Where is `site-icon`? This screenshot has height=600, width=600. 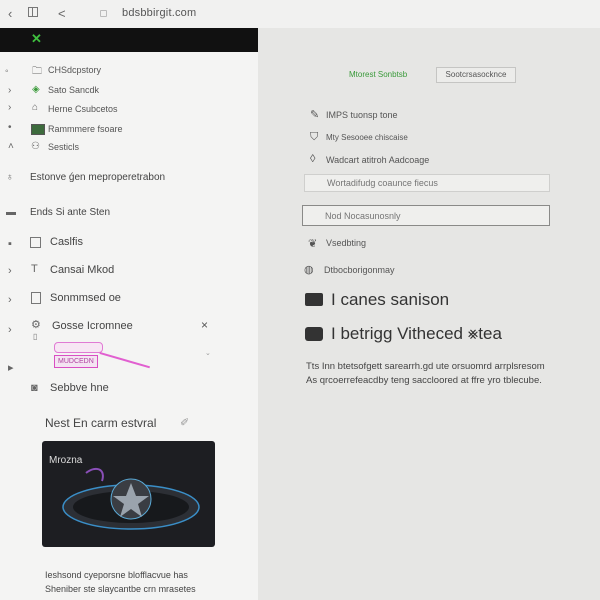 site-icon is located at coordinates (103, 13).